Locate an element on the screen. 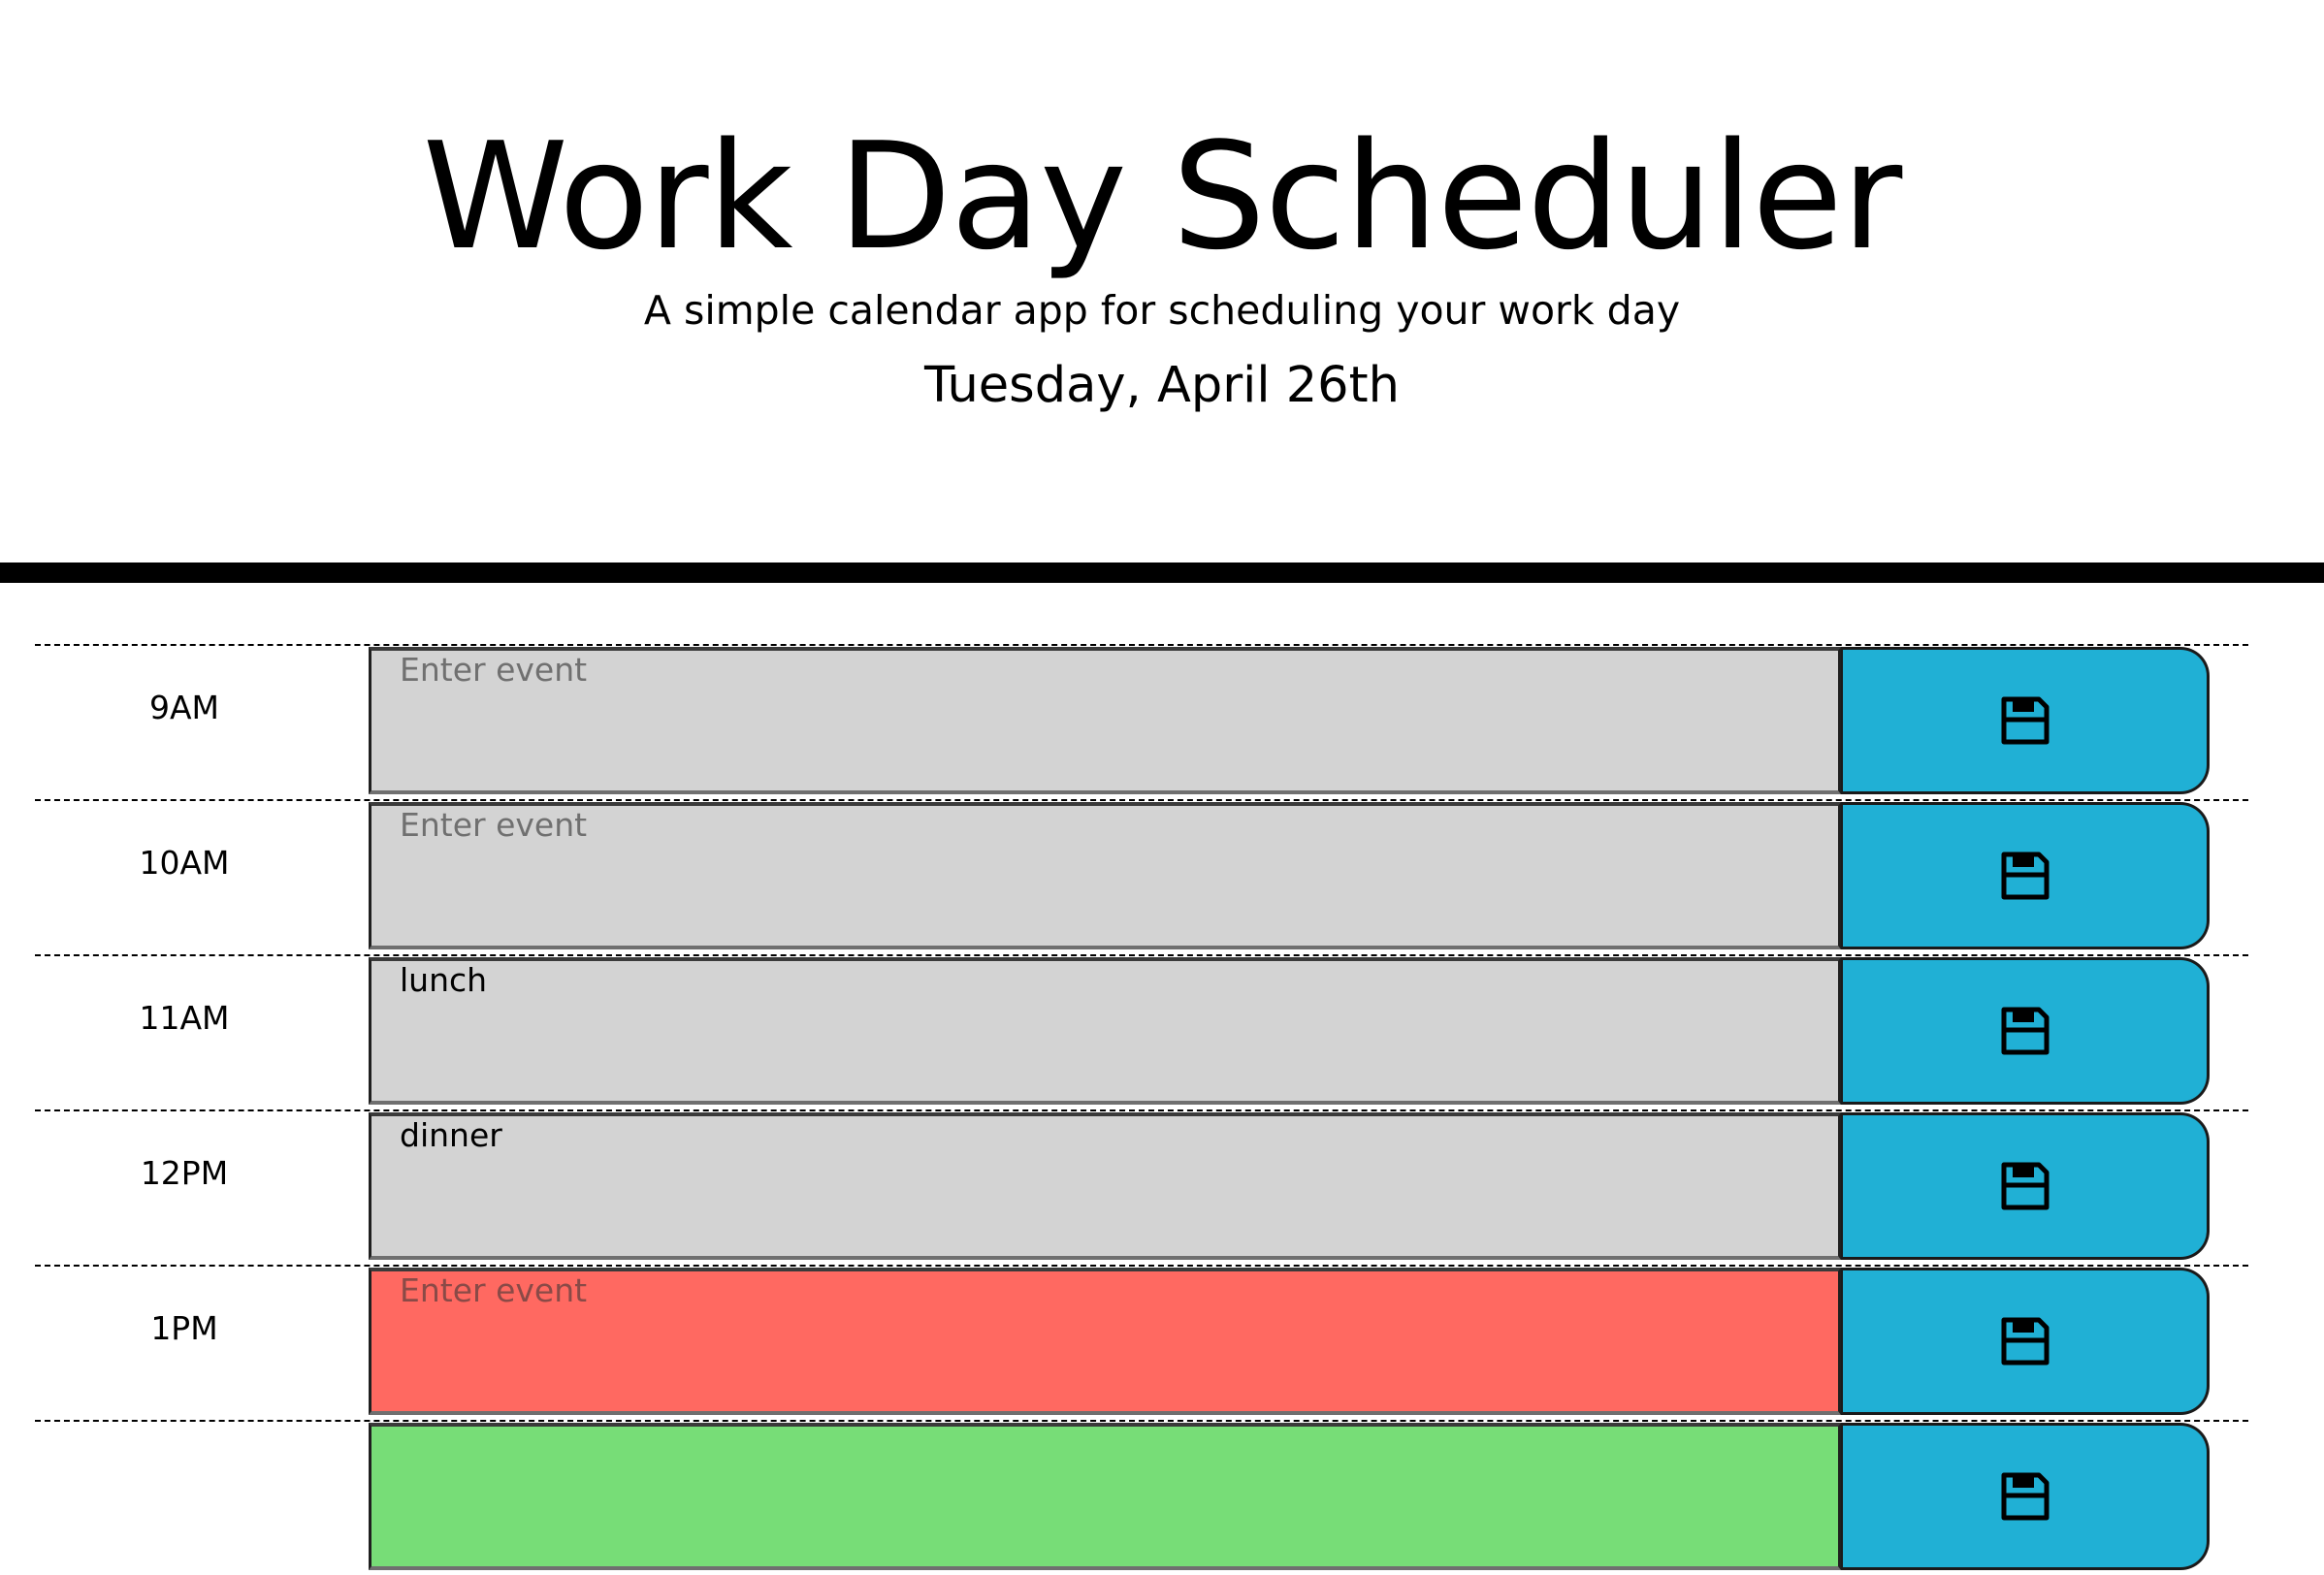 This screenshot has width=2324, height=1575. header-divider is located at coordinates (1162, 572).